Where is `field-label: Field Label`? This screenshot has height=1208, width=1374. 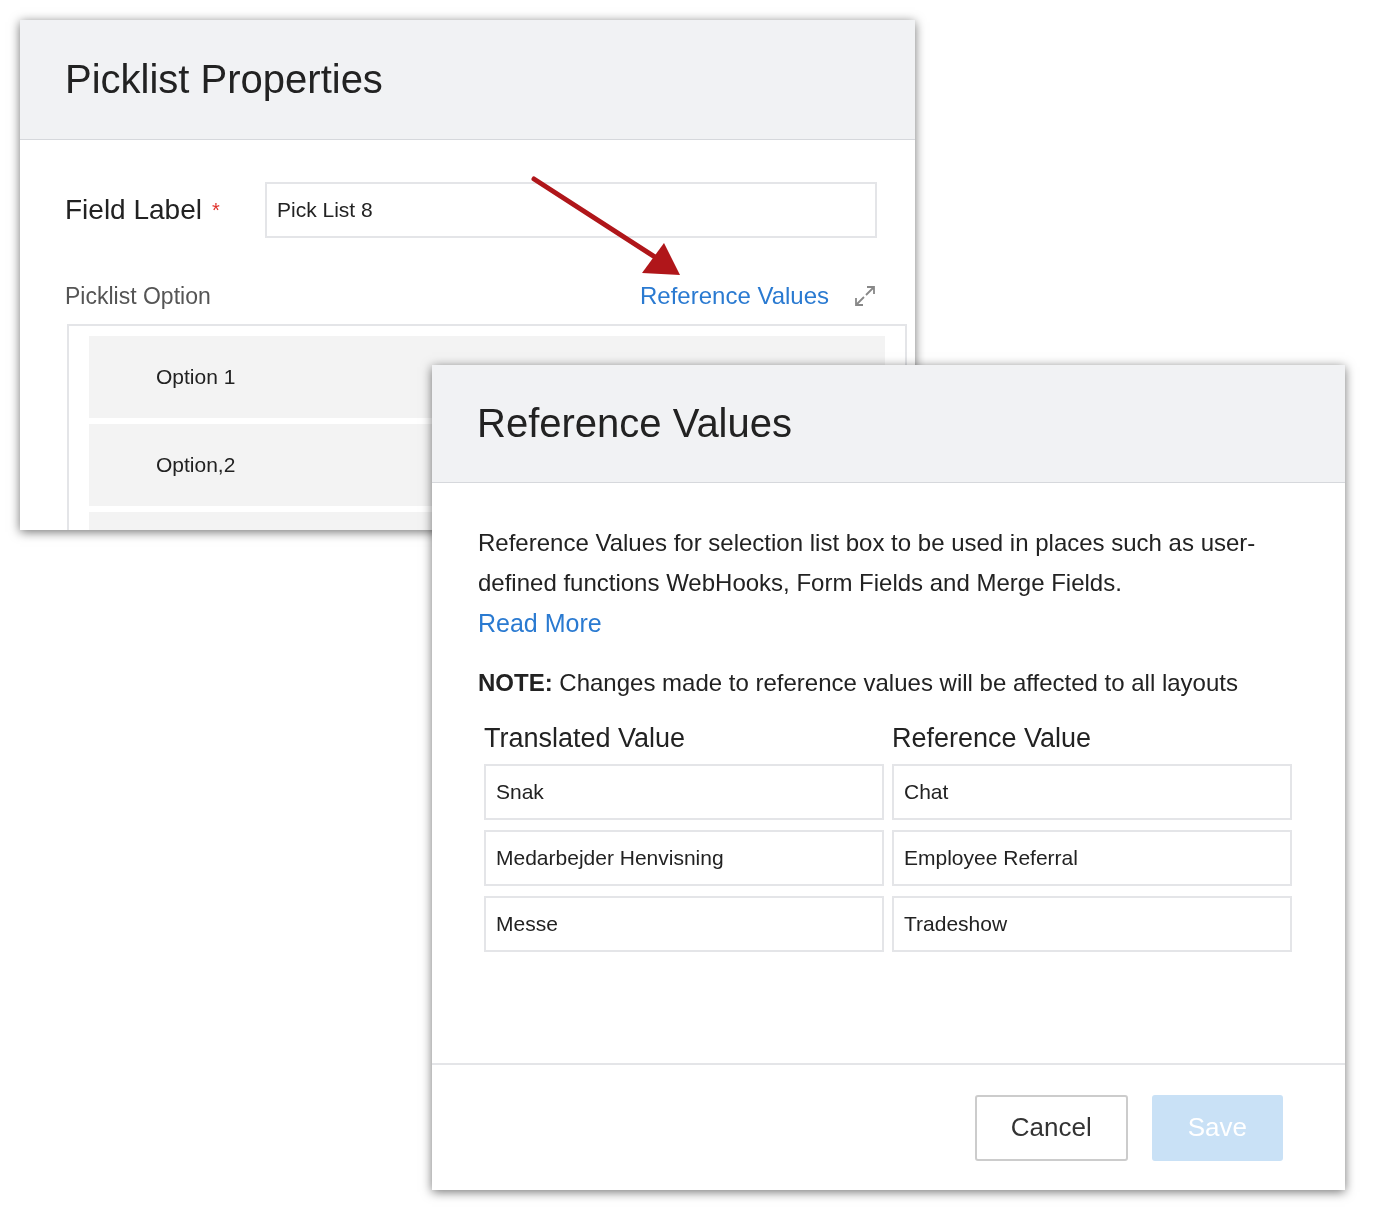
field-label: Field Label is located at coordinates (133, 210).